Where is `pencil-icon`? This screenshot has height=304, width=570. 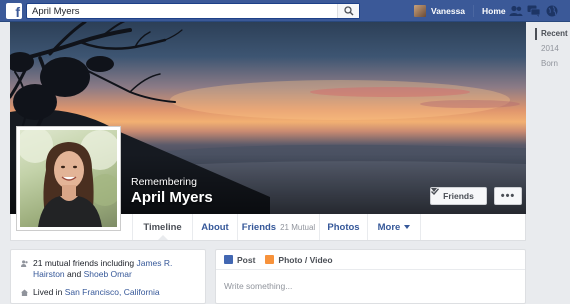
pencil-icon is located at coordinates (228, 259).